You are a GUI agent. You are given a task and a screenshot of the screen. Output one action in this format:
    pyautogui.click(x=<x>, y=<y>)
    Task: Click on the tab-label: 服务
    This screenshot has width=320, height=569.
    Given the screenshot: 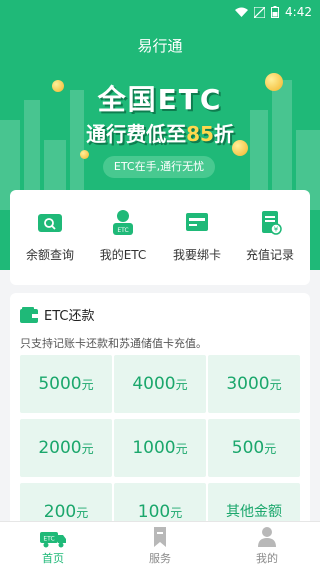 What is the action you would take?
    pyautogui.click(x=160, y=558)
    